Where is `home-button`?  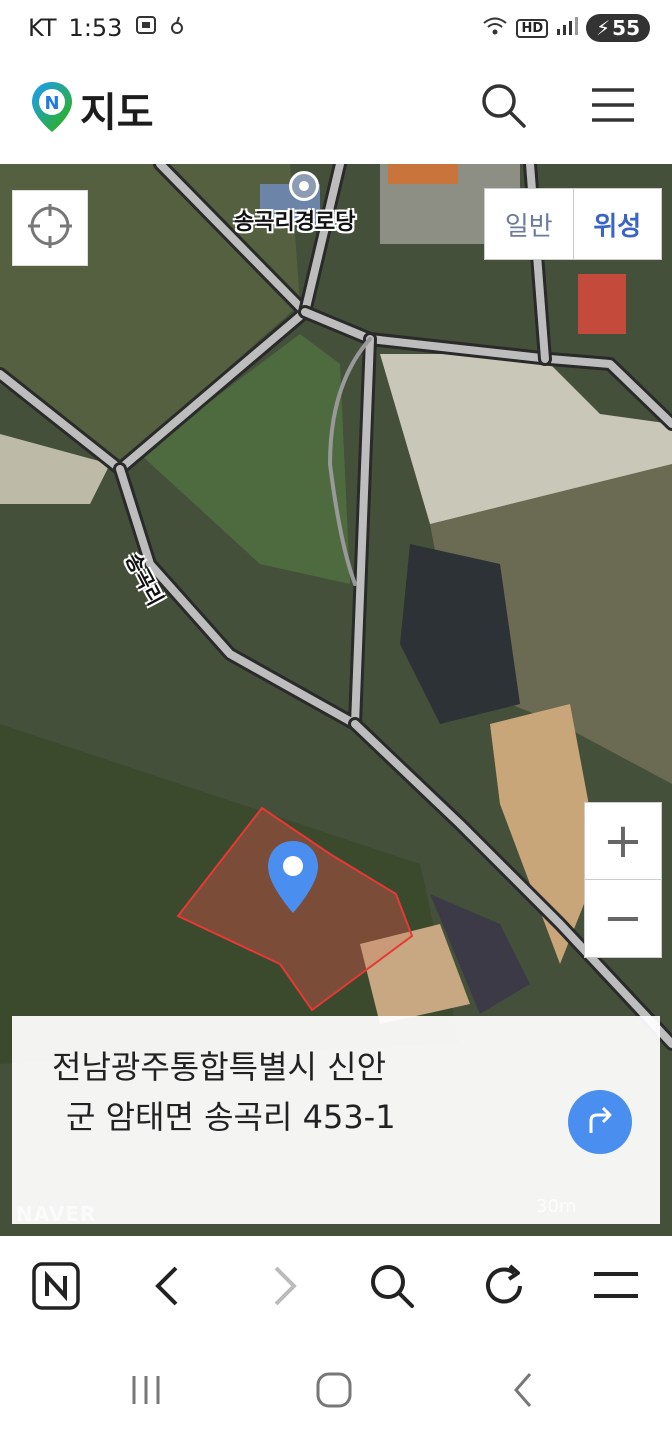 home-button is located at coordinates (334, 1392).